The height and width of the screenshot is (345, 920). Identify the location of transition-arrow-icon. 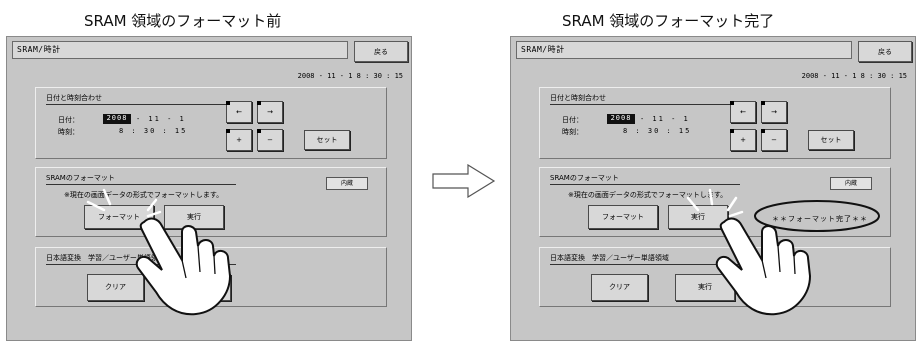
(464, 181).